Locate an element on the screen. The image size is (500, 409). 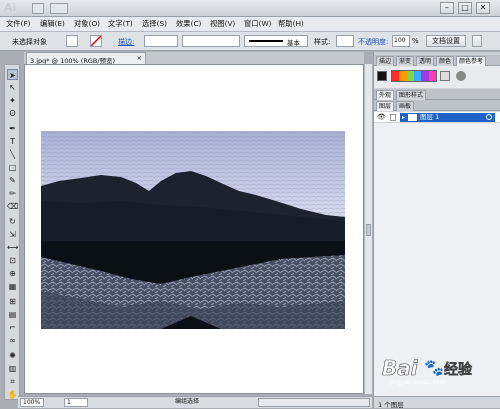
type-tool-icon: T is located at coordinates (12, 141).